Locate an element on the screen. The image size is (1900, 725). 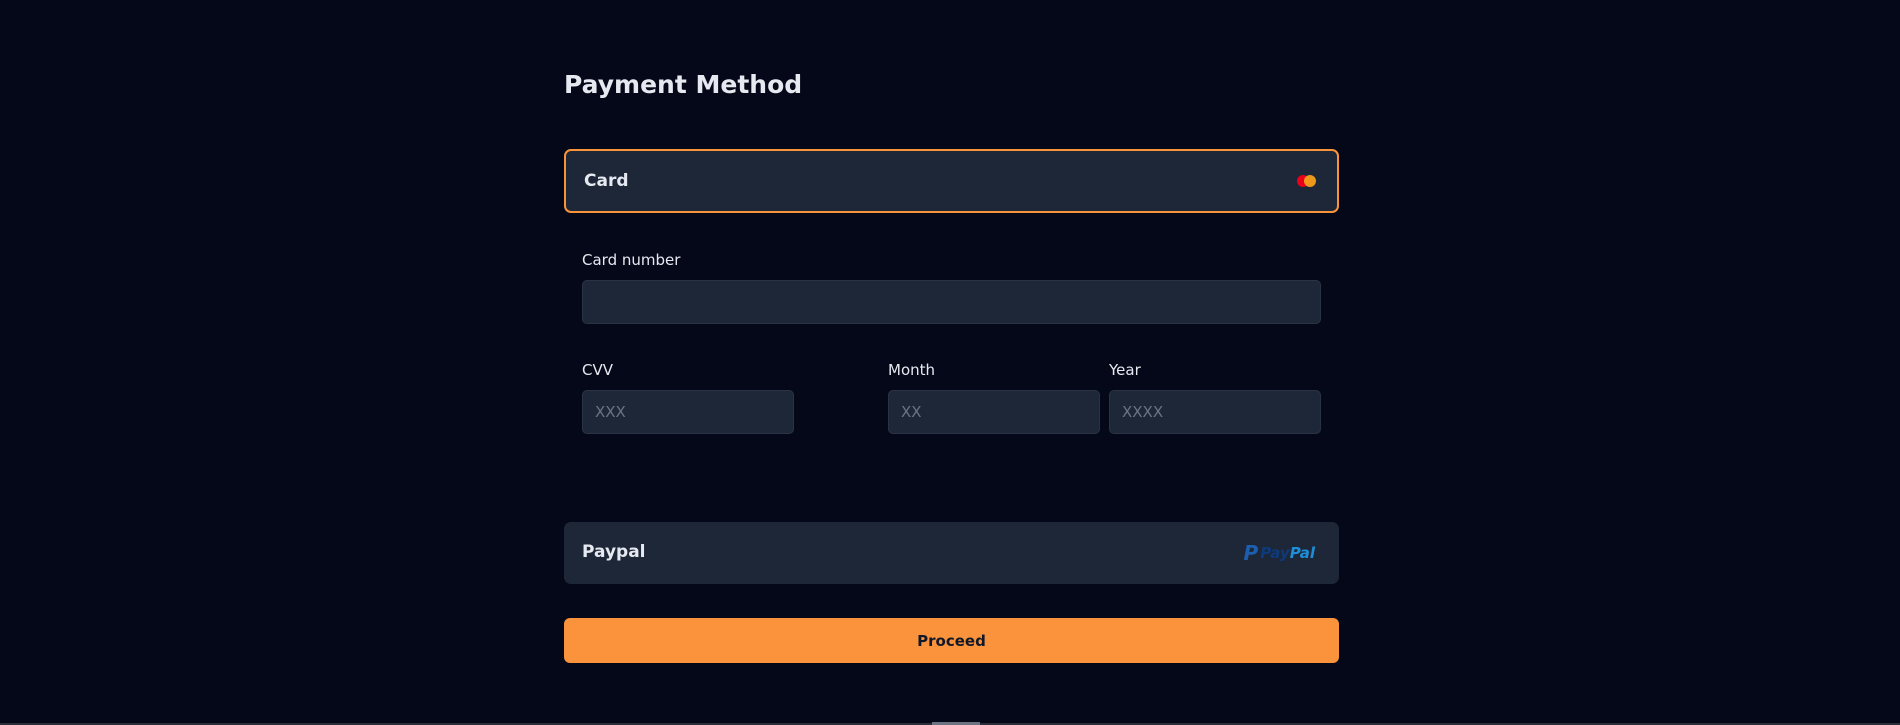
proceed-button: Proceed is located at coordinates (951, 640).